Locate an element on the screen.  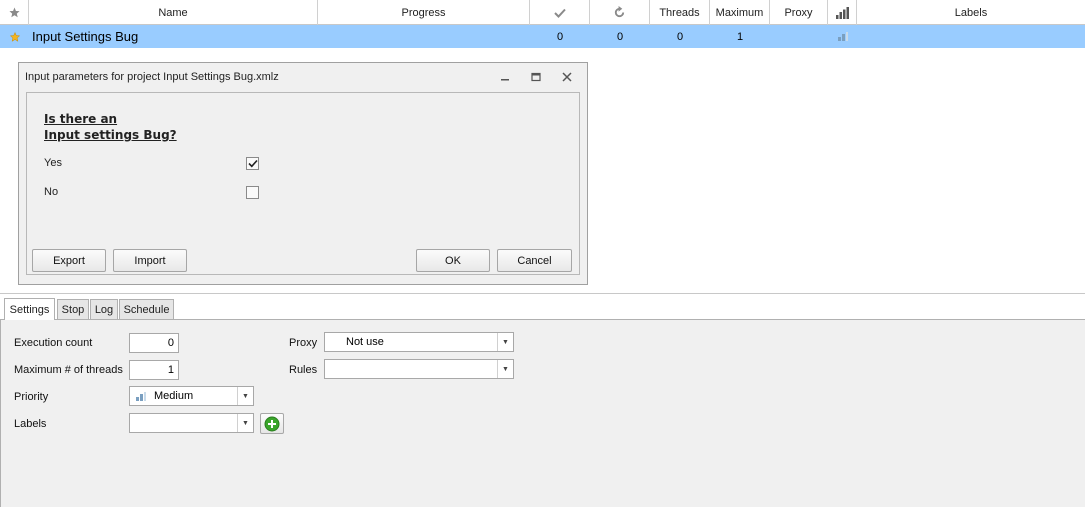
name-column-header: Name is located at coordinates (173, 12).